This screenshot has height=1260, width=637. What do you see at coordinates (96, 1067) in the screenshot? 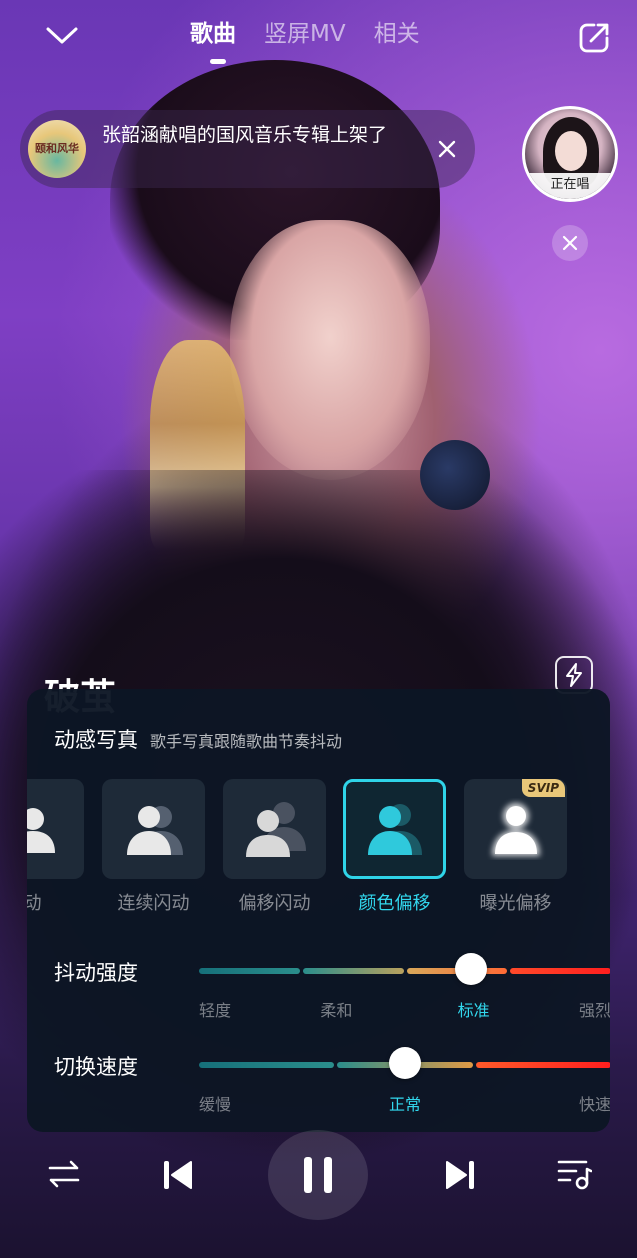
I see `speed-label: 切换速度` at bounding box center [96, 1067].